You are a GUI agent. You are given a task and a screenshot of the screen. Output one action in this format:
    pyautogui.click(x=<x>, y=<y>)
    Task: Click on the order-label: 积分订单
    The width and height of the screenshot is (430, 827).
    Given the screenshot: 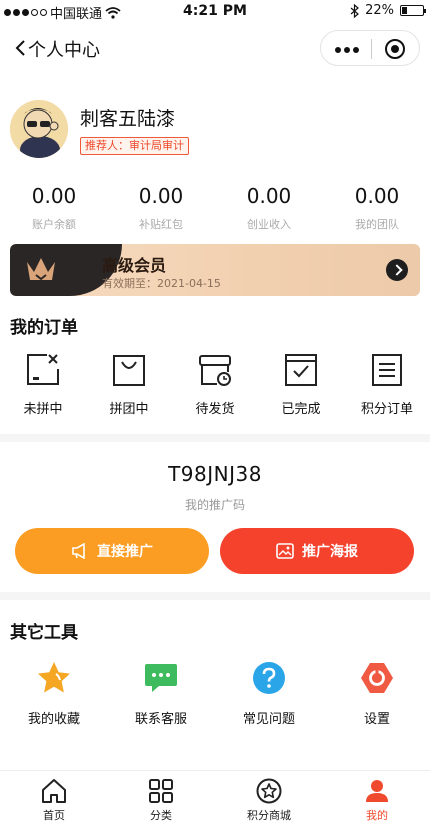 What is the action you would take?
    pyautogui.click(x=386, y=409)
    